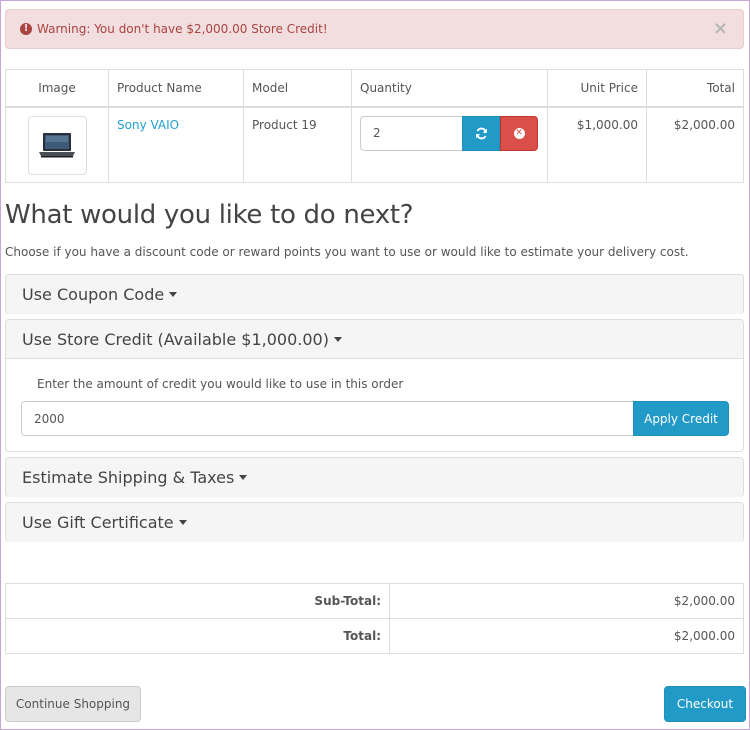 The image size is (750, 730). Describe the element at coordinates (566, 636) in the screenshot. I see `total-value: $2,000.00` at that location.